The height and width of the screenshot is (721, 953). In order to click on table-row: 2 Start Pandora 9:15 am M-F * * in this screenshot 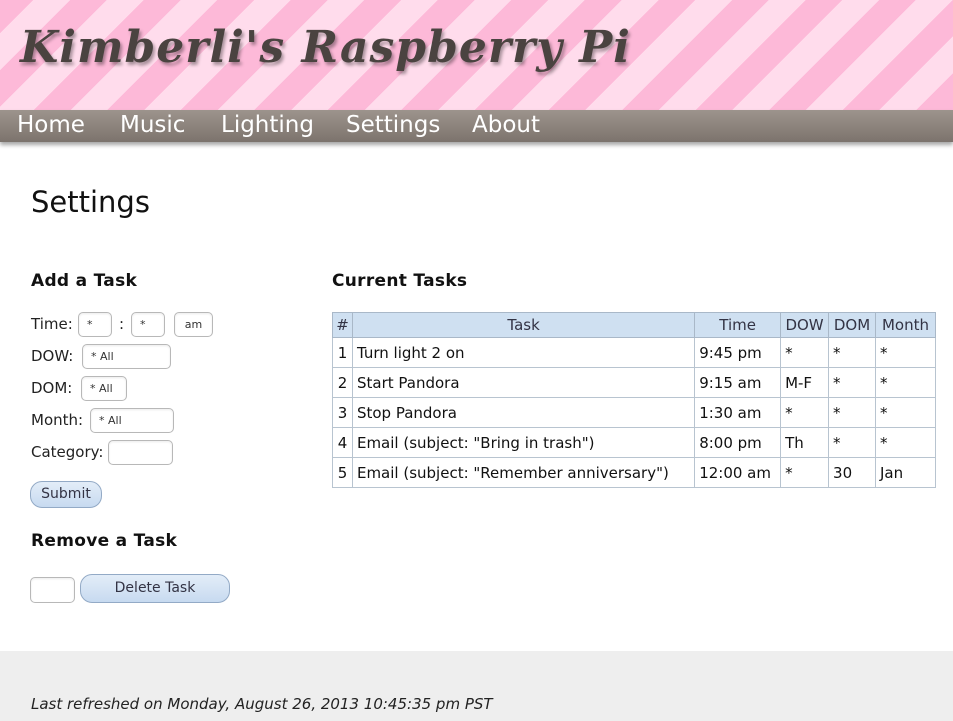, I will do `click(634, 382)`.